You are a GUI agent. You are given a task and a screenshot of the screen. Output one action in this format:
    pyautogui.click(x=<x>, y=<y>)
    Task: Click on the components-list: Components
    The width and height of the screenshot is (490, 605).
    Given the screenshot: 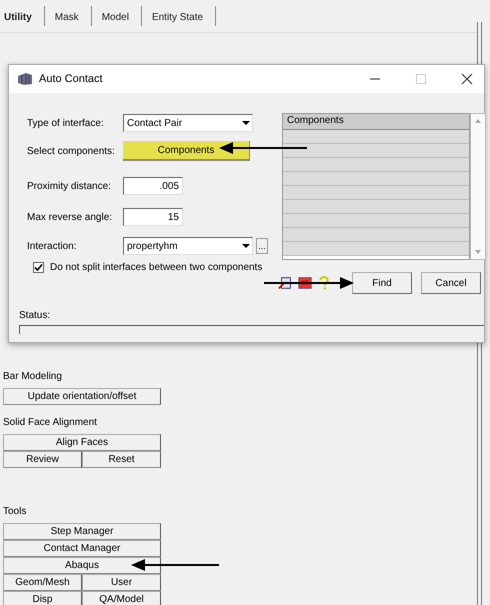 What is the action you would take?
    pyautogui.click(x=376, y=186)
    